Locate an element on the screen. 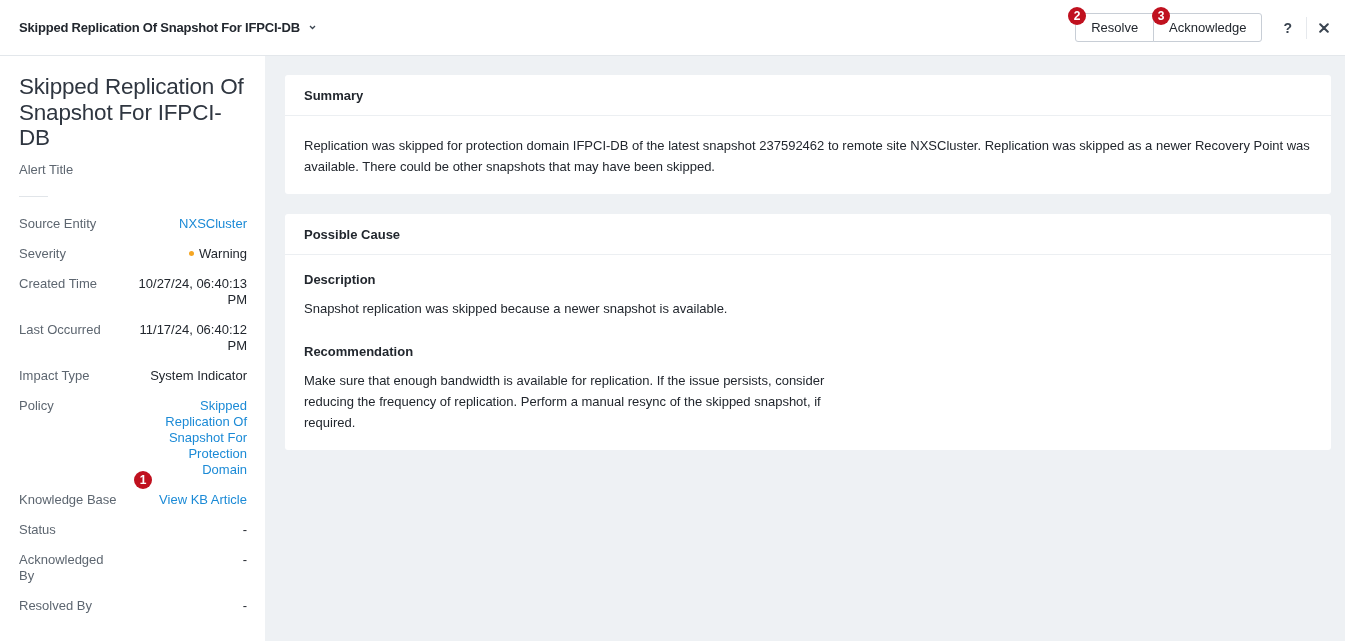  panel-subtitle: Alert Title is located at coordinates (47, 169).